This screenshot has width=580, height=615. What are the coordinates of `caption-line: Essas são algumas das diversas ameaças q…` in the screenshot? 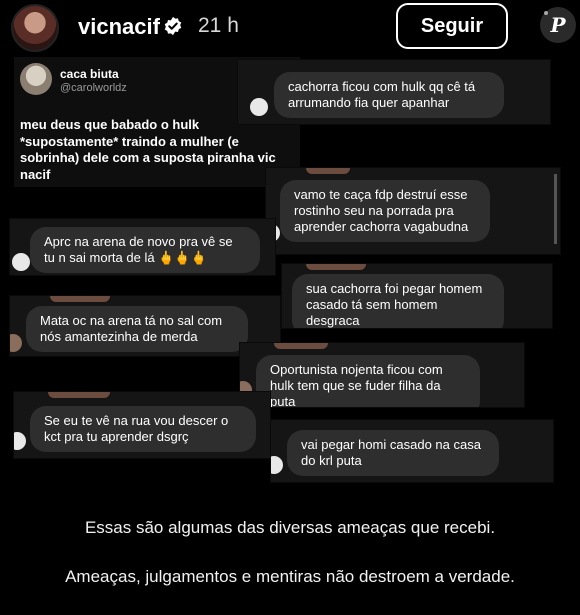 It's located at (290, 527).